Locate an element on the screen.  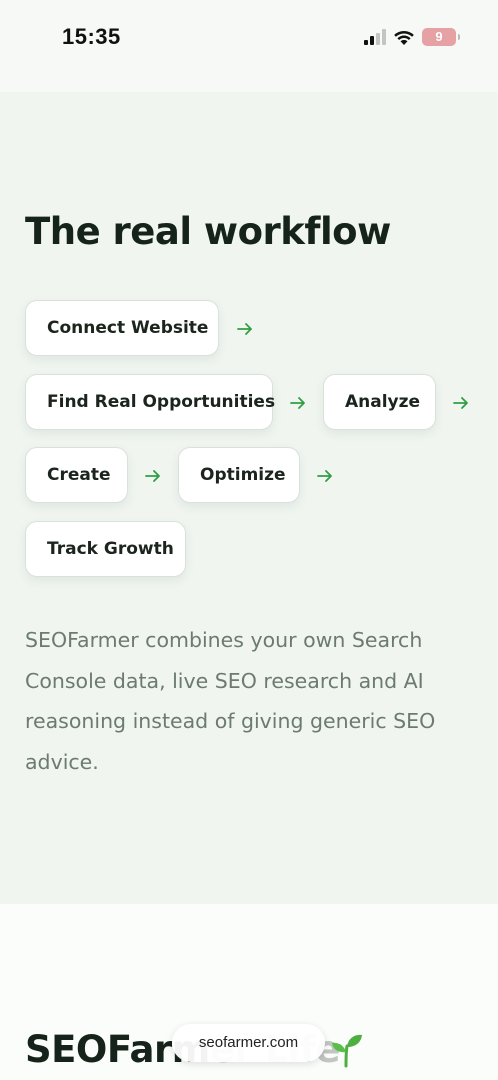
section-title: The real workflow is located at coordinates (208, 231).